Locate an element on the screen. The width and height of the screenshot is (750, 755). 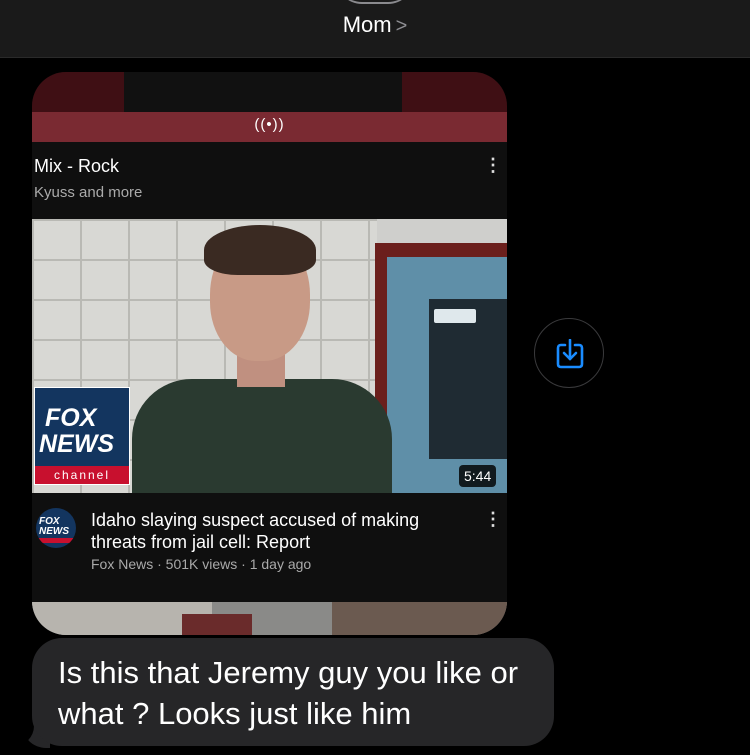
video-duration-badge: 5:44 is located at coordinates (478, 476).